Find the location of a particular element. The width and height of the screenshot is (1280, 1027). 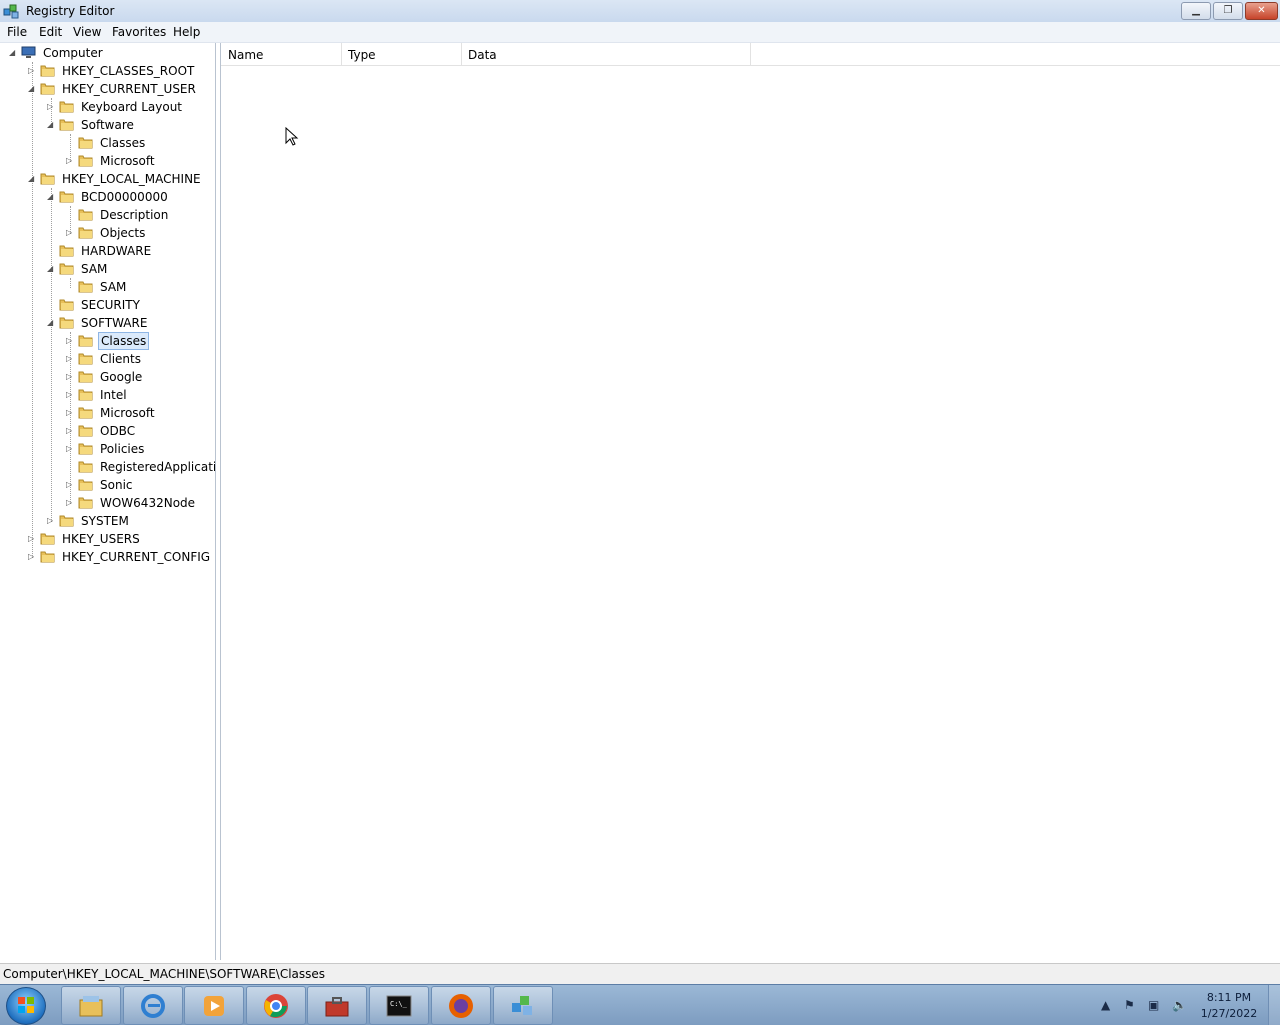

tree-node: ▷ Policies is located at coordinates (140, 449).